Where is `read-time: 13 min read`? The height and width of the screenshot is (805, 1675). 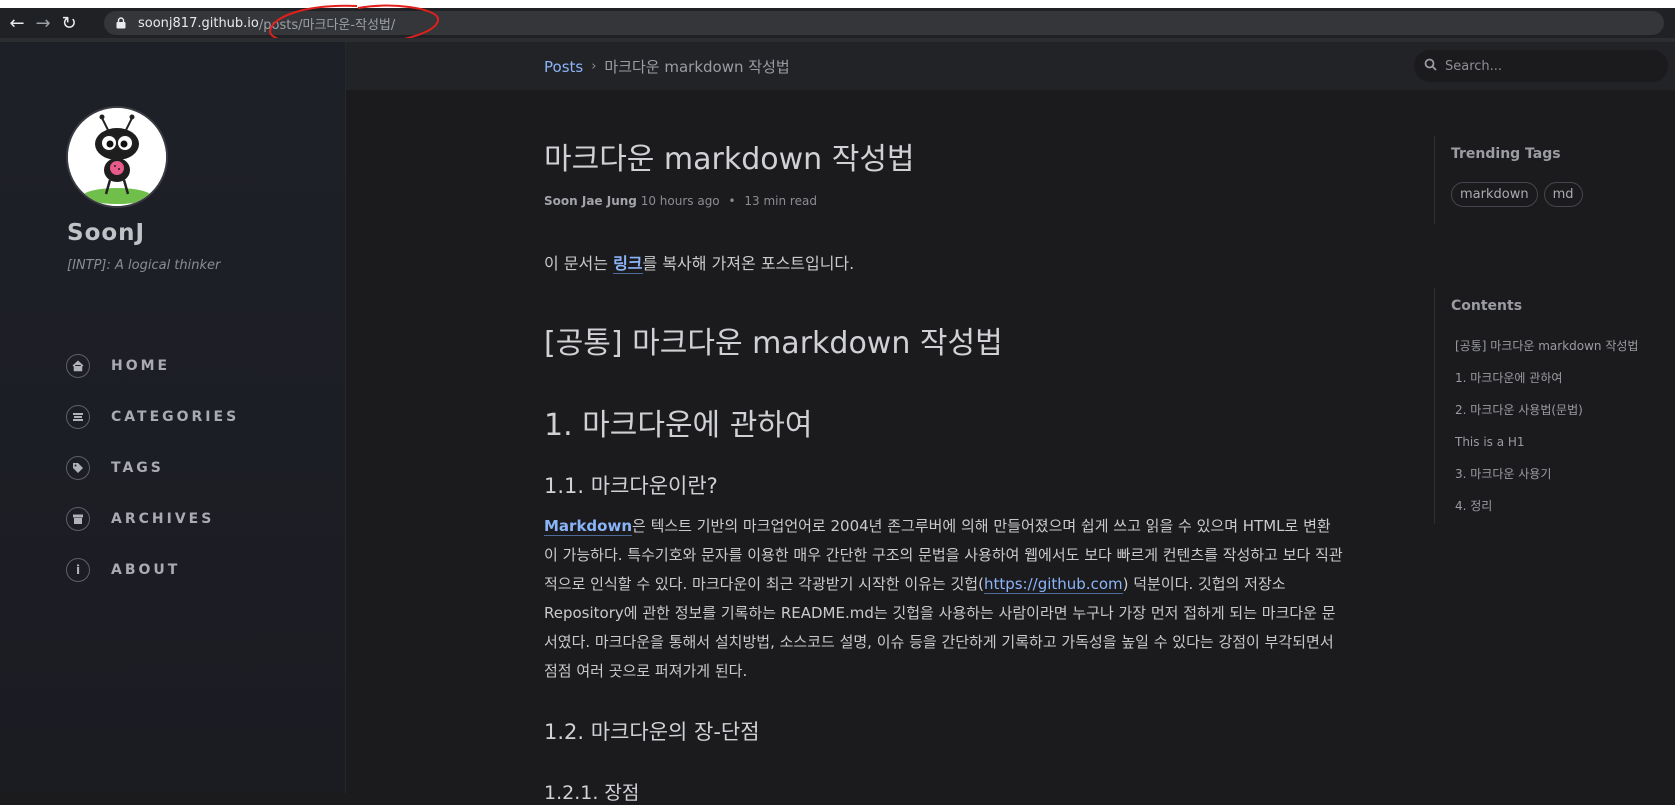
read-time: 13 min read is located at coordinates (780, 201).